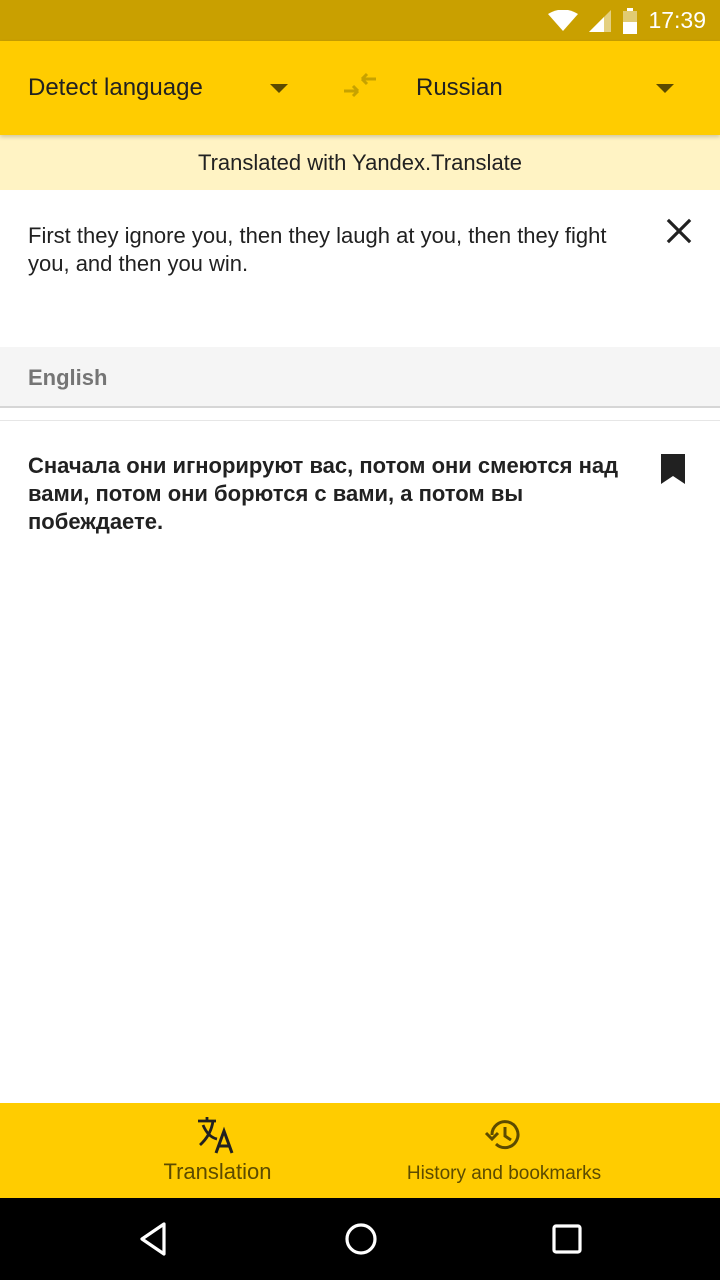 The image size is (720, 1280). Describe the element at coordinates (216, 1135) in the screenshot. I see `translate-icon` at that location.